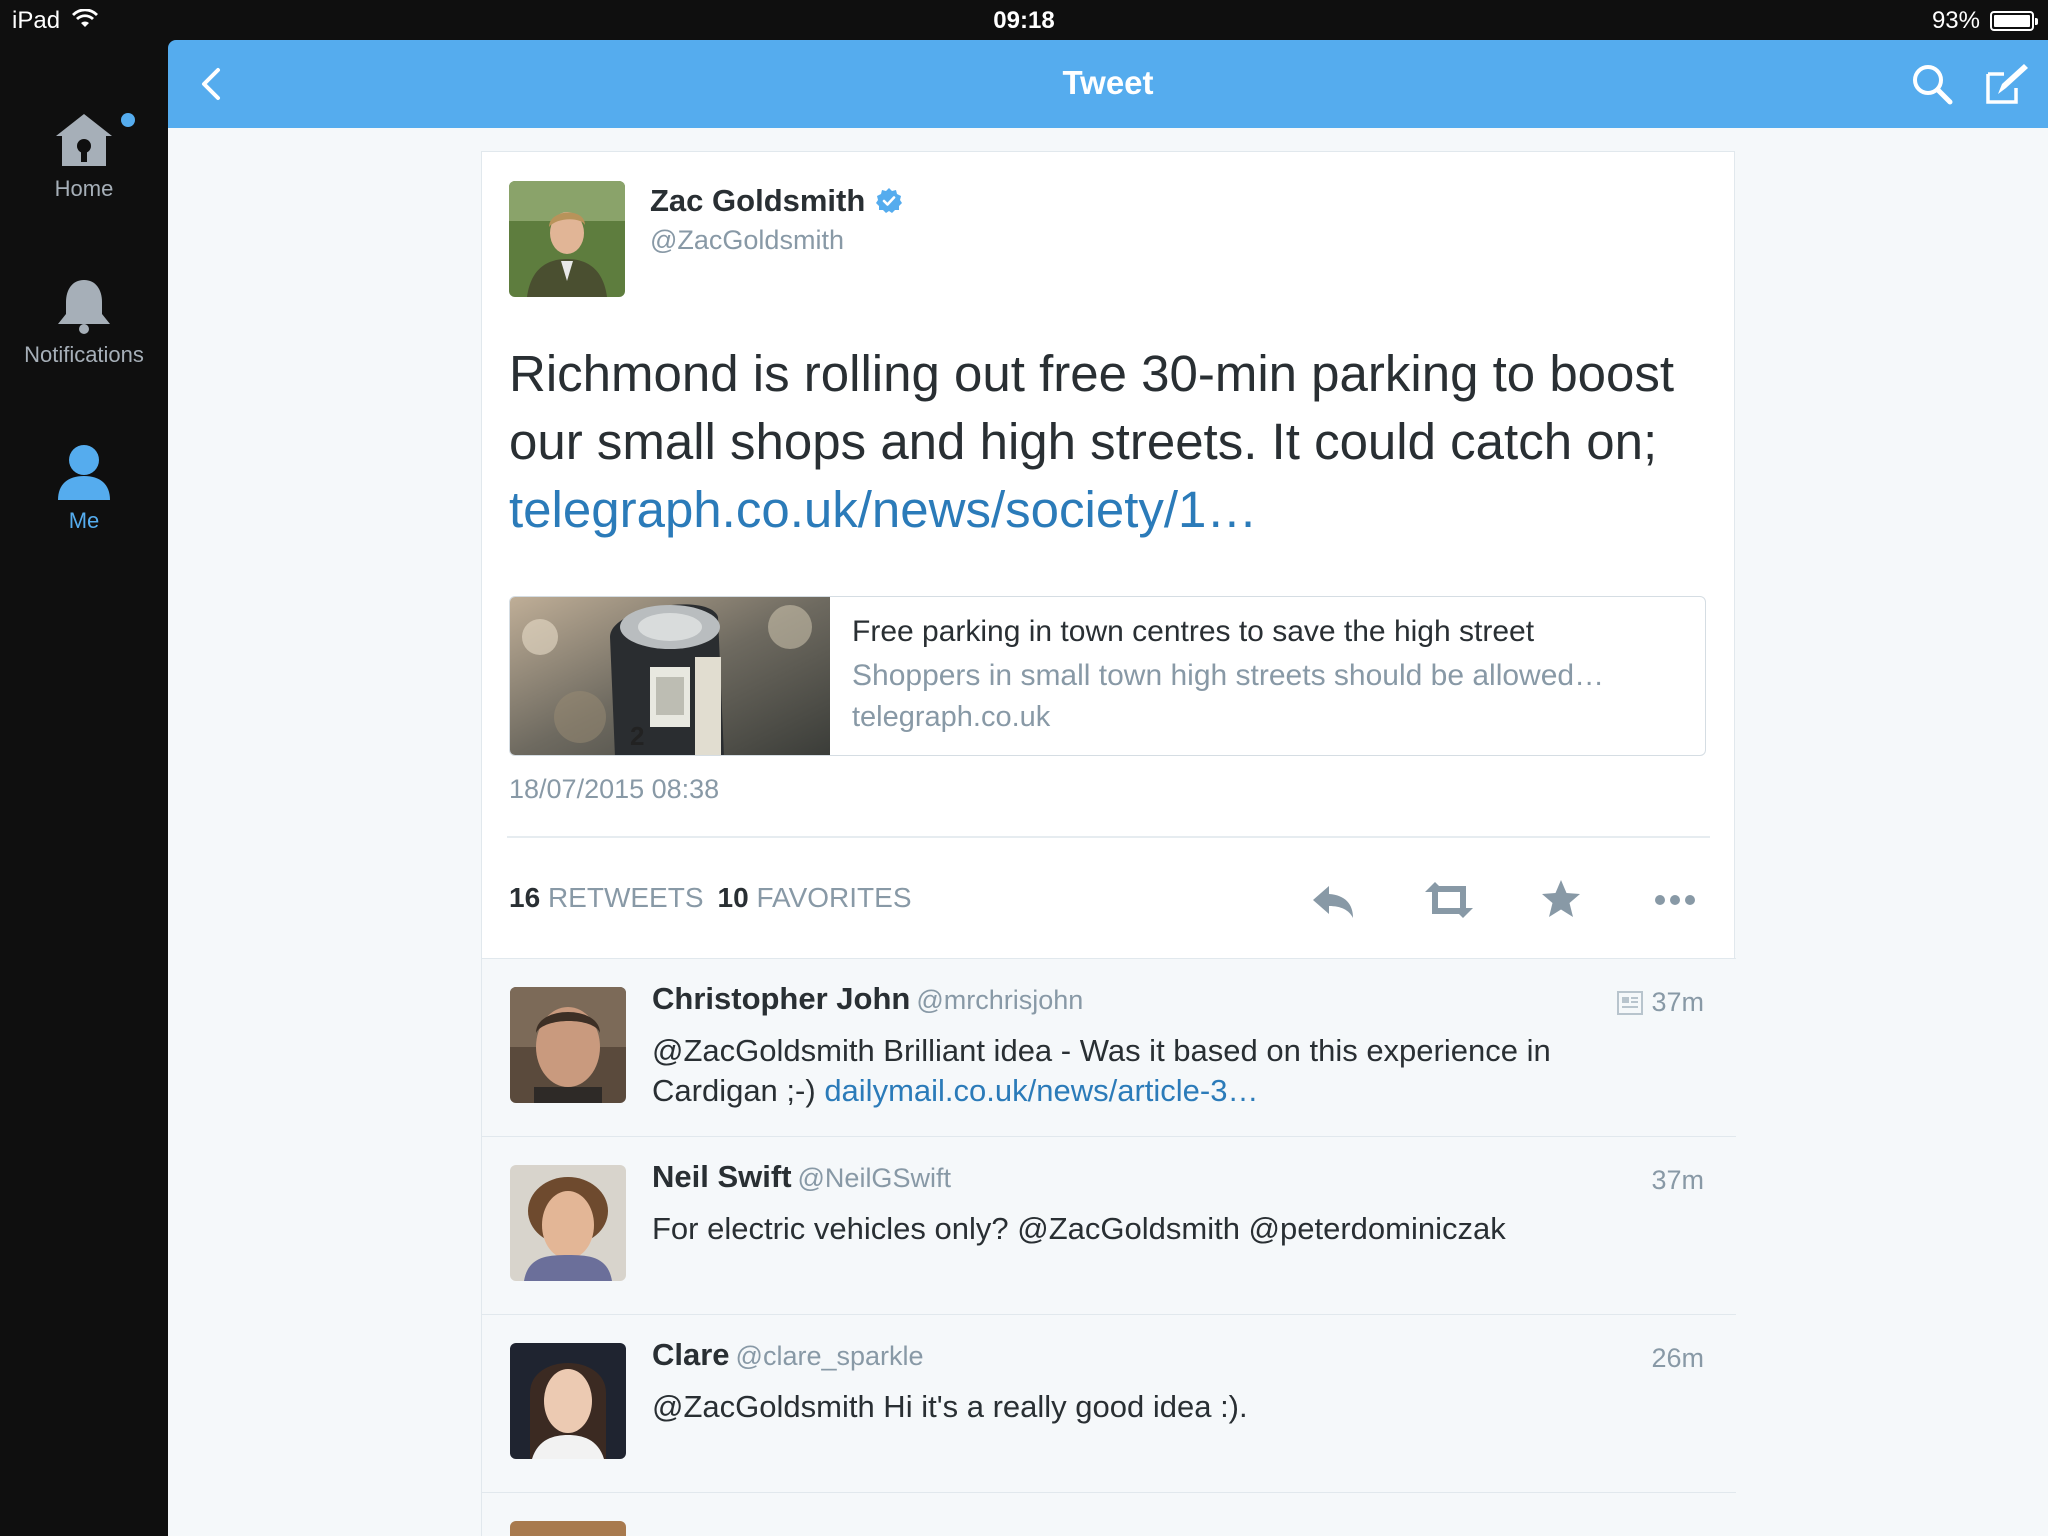  Describe the element at coordinates (758, 200) in the screenshot. I see `author-name-text: Zac Goldsmith` at that location.